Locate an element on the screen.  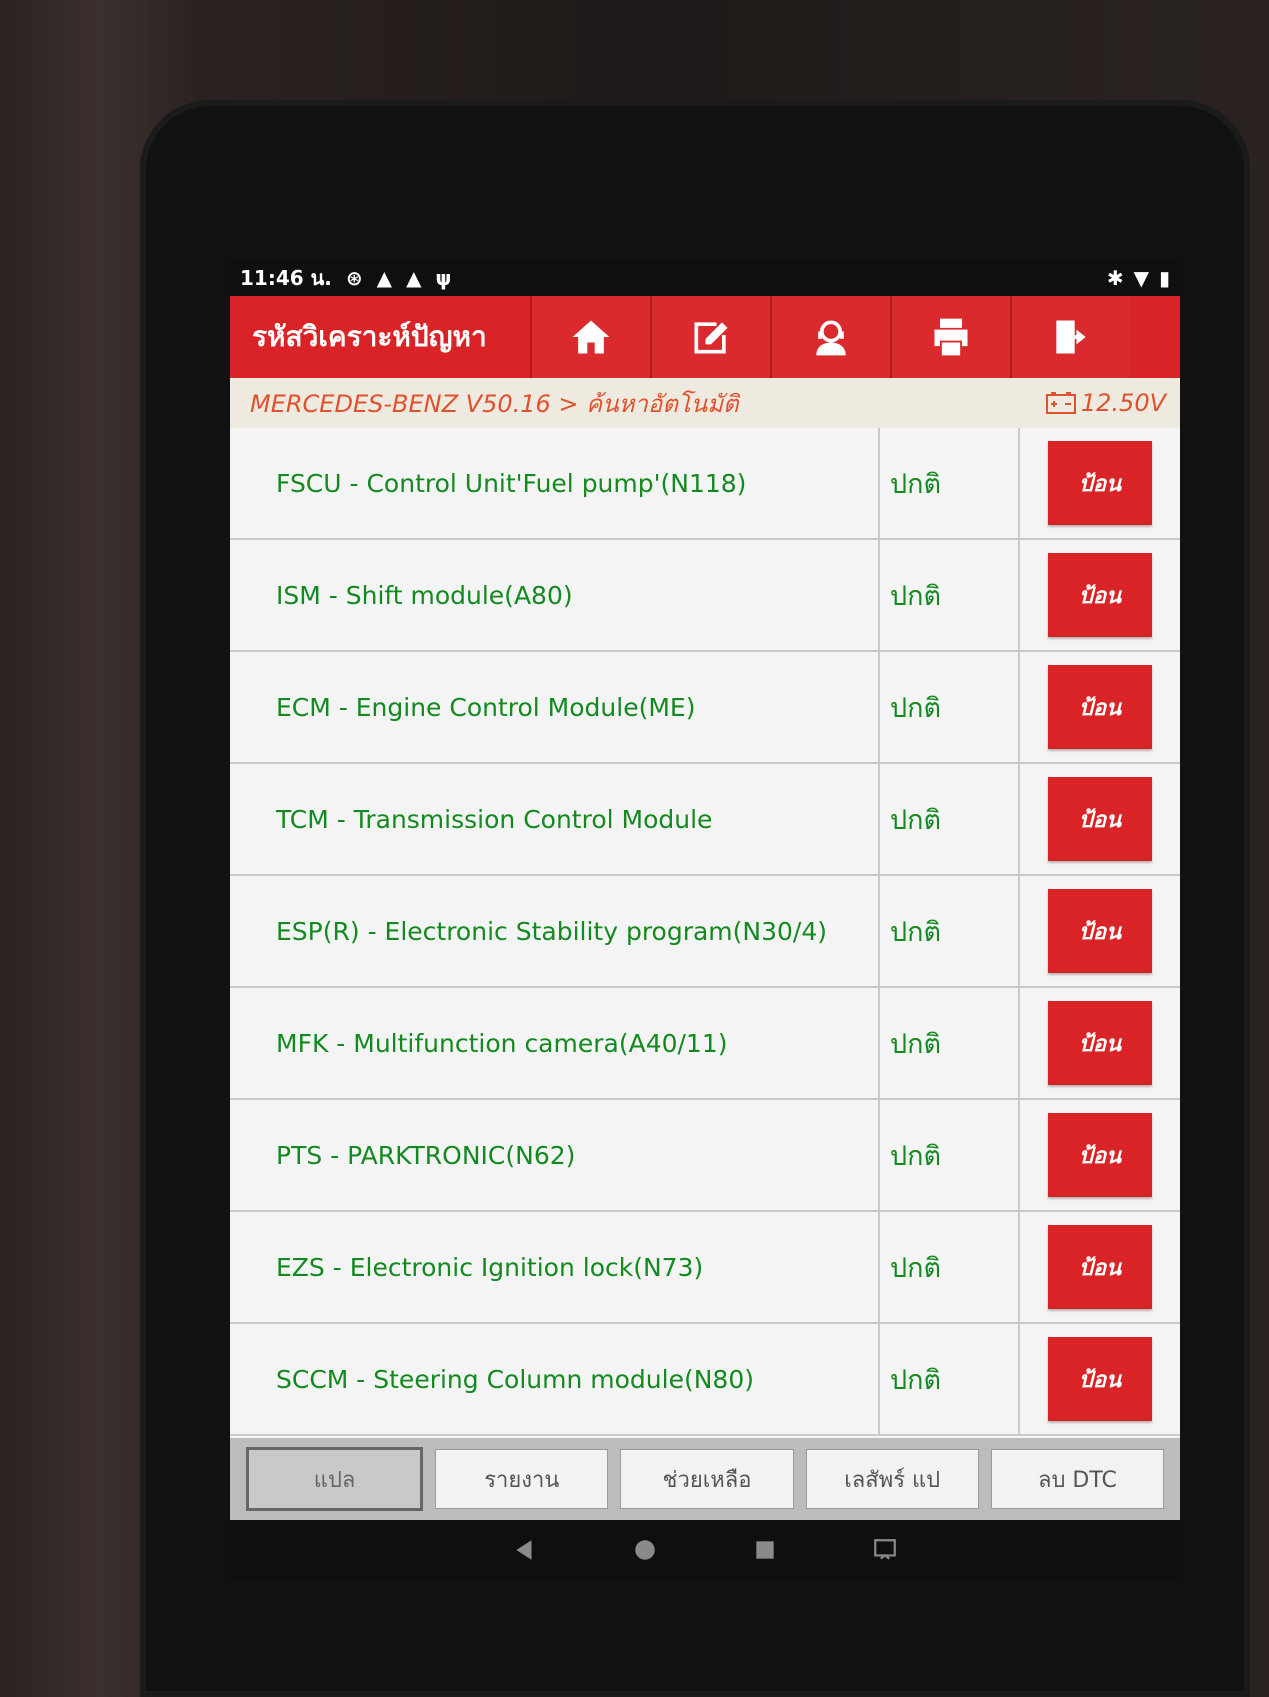
help-button: ช่วยเหลือ is located at coordinates (707, 1479).